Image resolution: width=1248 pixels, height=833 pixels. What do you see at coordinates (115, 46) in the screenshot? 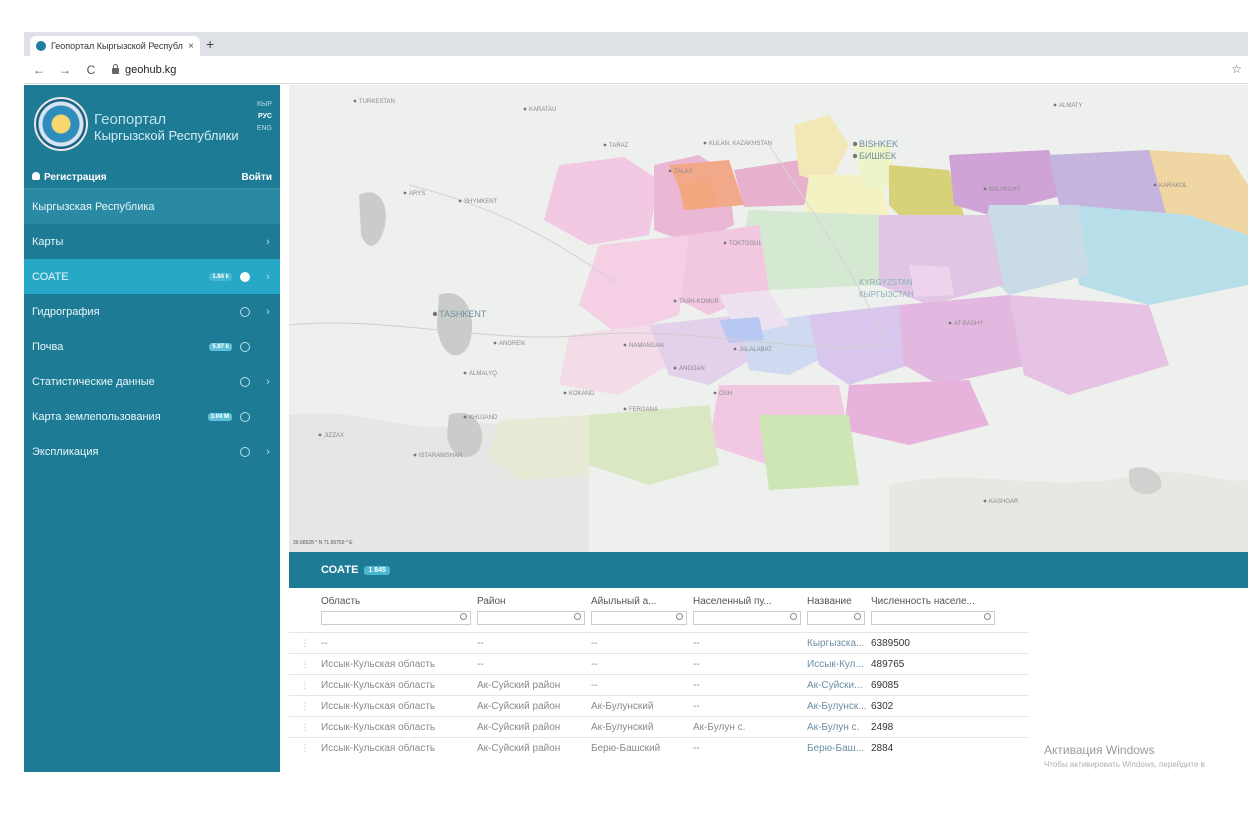
I see `browser-tab: Геопортал Кыргызской Республ ×` at bounding box center [115, 46].